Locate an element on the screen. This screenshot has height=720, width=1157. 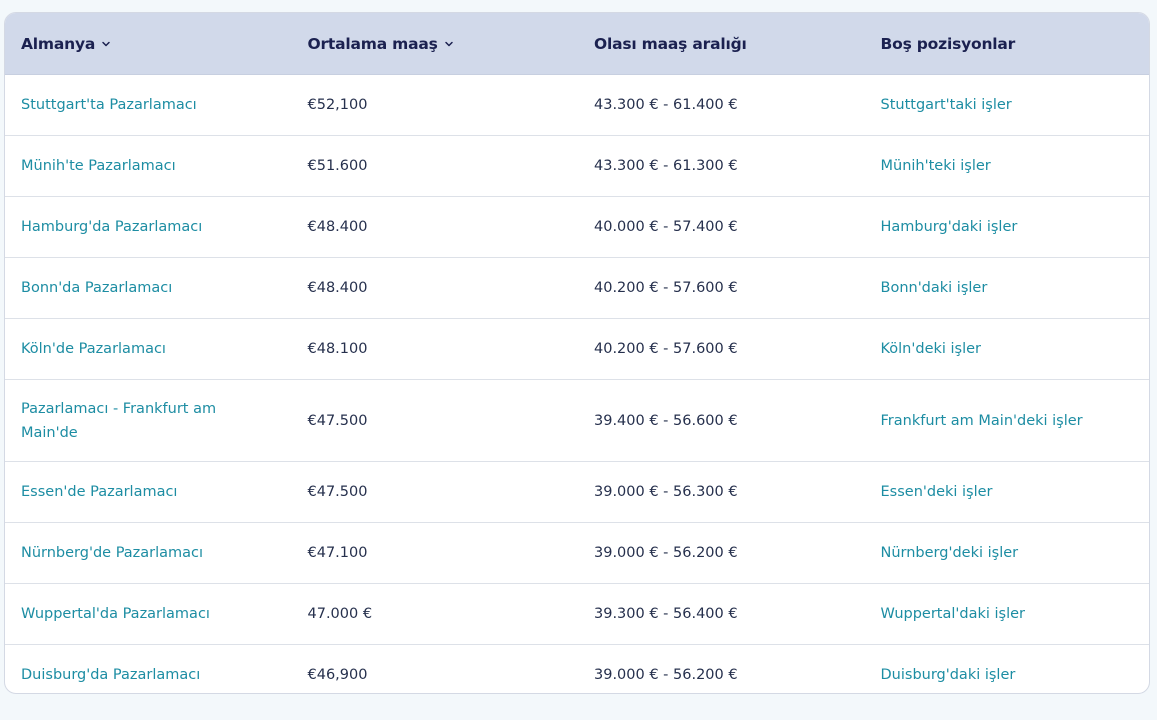
jobs-link: Duisburg'daki işler is located at coordinates (948, 675).